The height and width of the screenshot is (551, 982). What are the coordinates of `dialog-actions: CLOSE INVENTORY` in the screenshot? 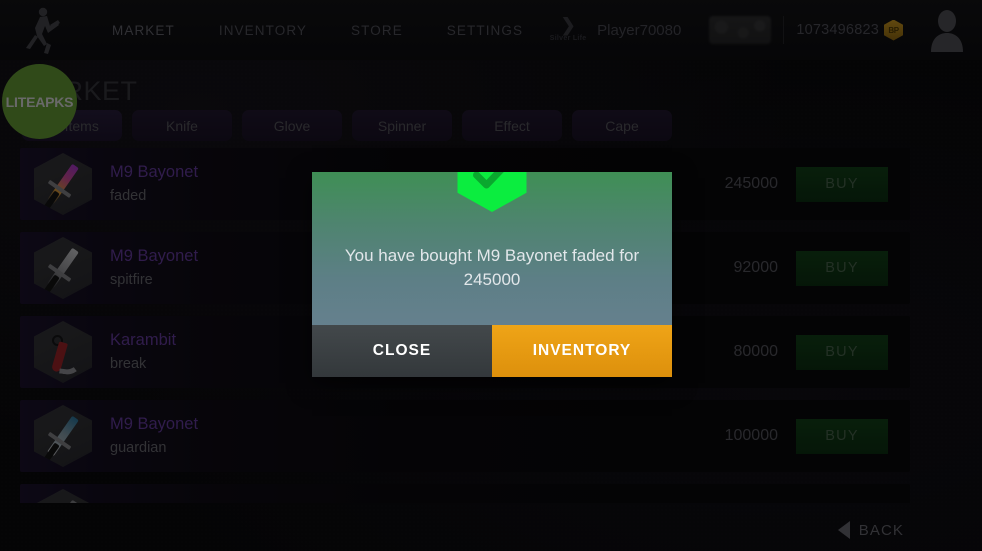 It's located at (492, 351).